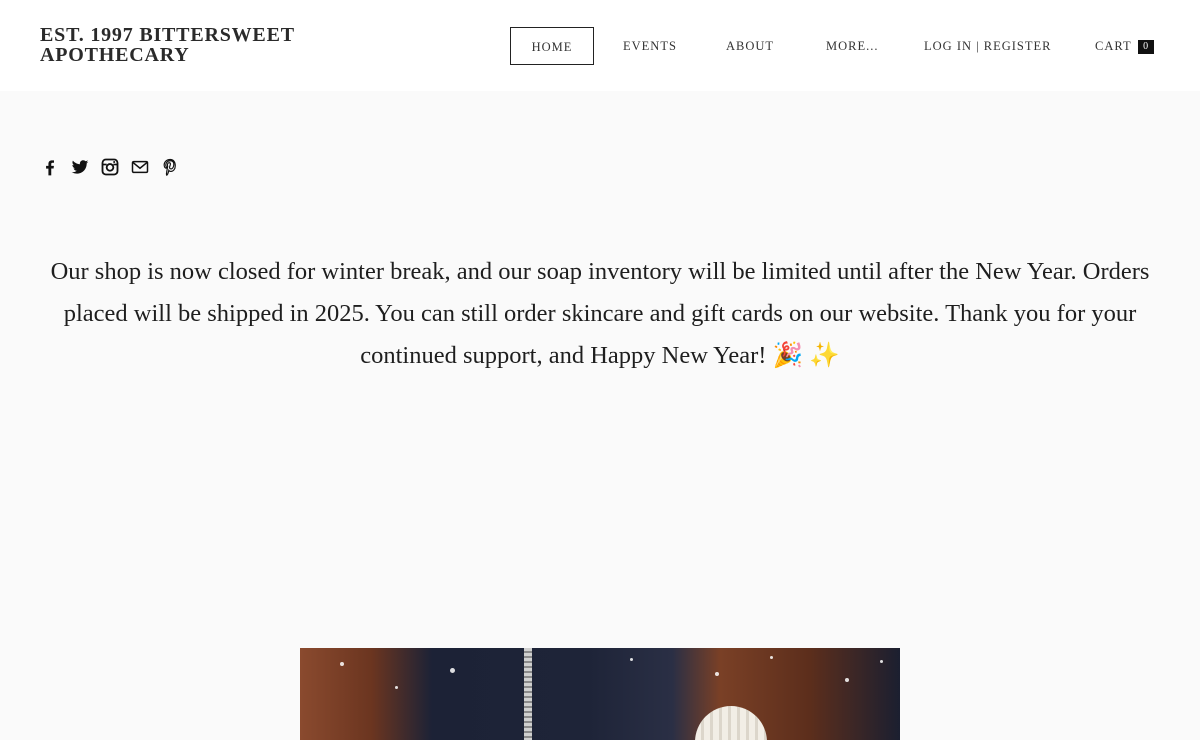 The height and width of the screenshot is (740, 1200). What do you see at coordinates (731, 723) in the screenshot?
I see `knit-mitten` at bounding box center [731, 723].